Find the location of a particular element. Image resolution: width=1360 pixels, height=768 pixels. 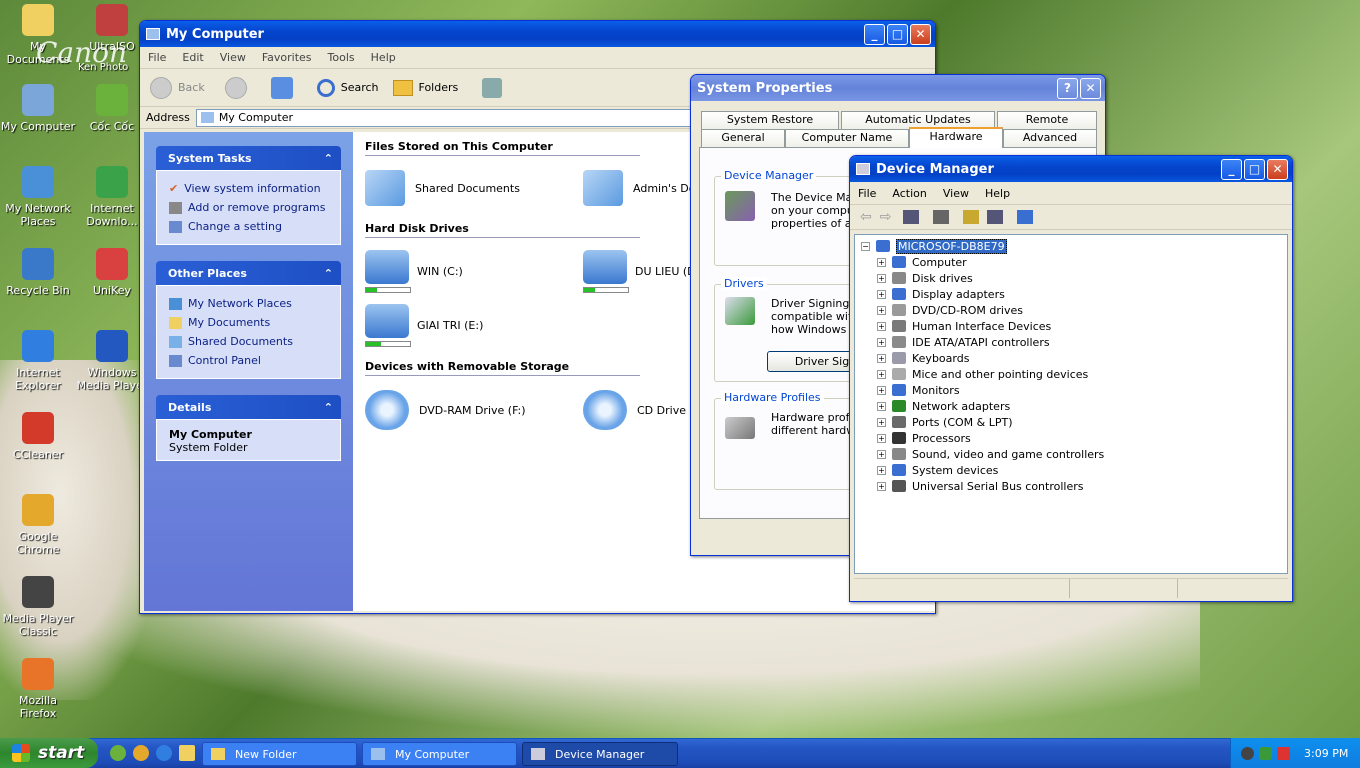

tree-node: + Mice and other pointing devices is located at coordinates (1082, 374).